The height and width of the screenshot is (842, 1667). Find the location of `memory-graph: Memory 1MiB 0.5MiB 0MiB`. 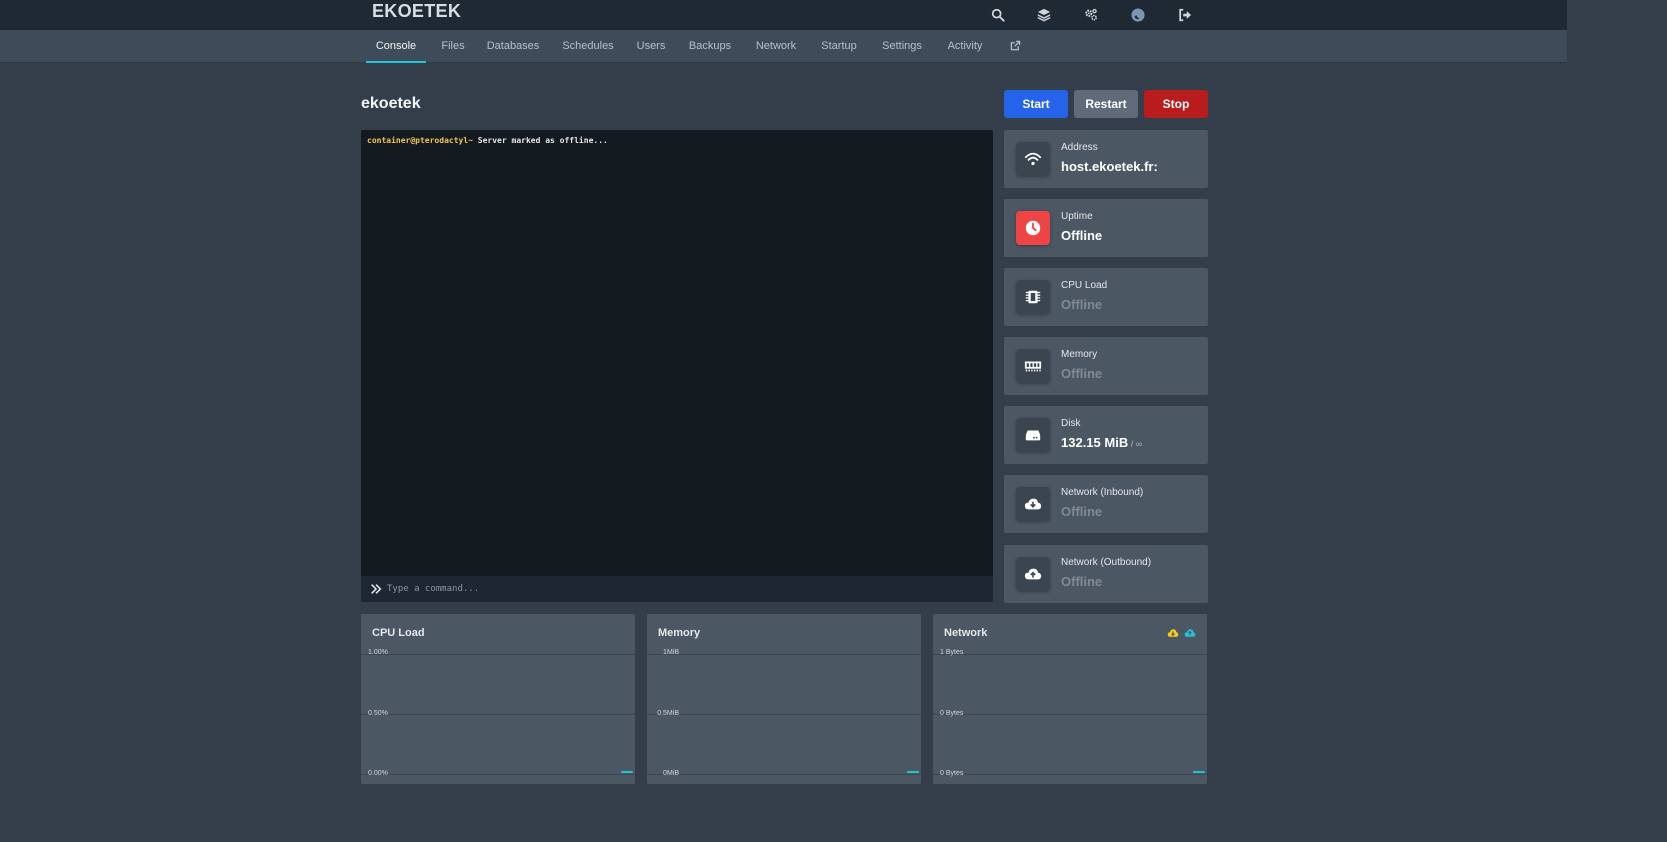

memory-graph: Memory 1MiB 0.5MiB 0MiB is located at coordinates (784, 699).